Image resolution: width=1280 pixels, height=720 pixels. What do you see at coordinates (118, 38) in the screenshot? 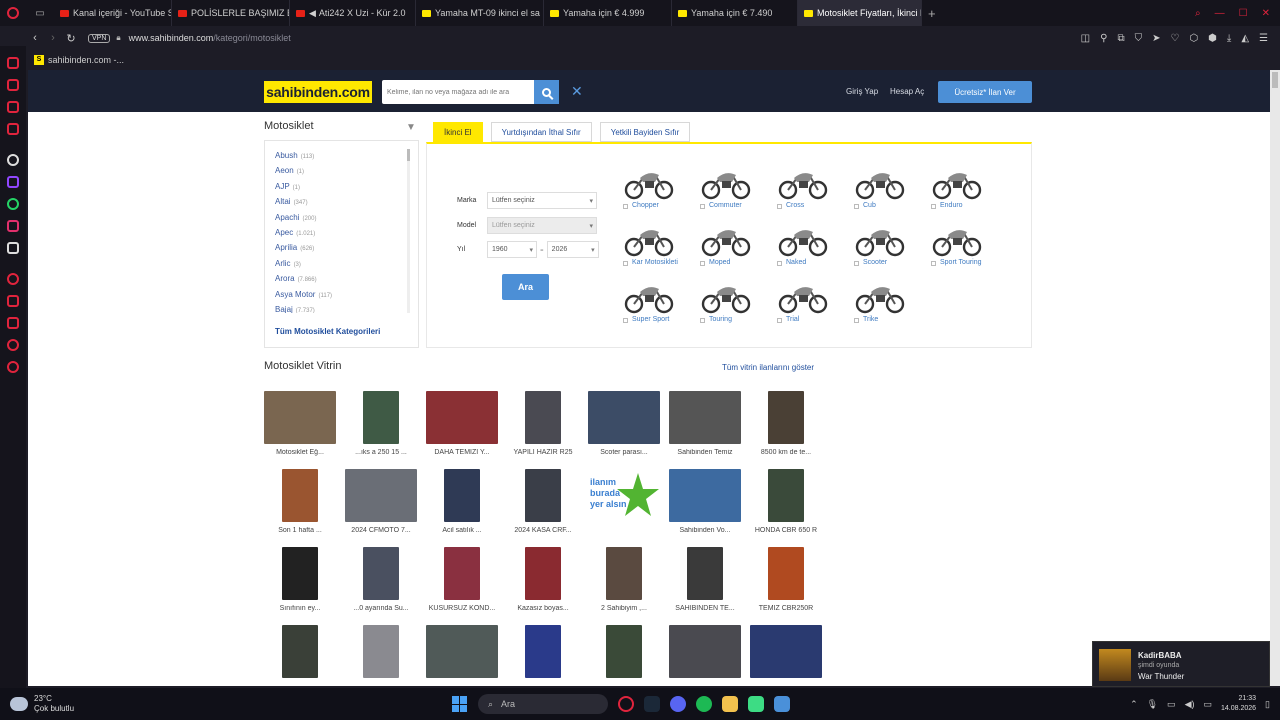
I see `lock-icon: 🔒︎` at bounding box center [118, 38].